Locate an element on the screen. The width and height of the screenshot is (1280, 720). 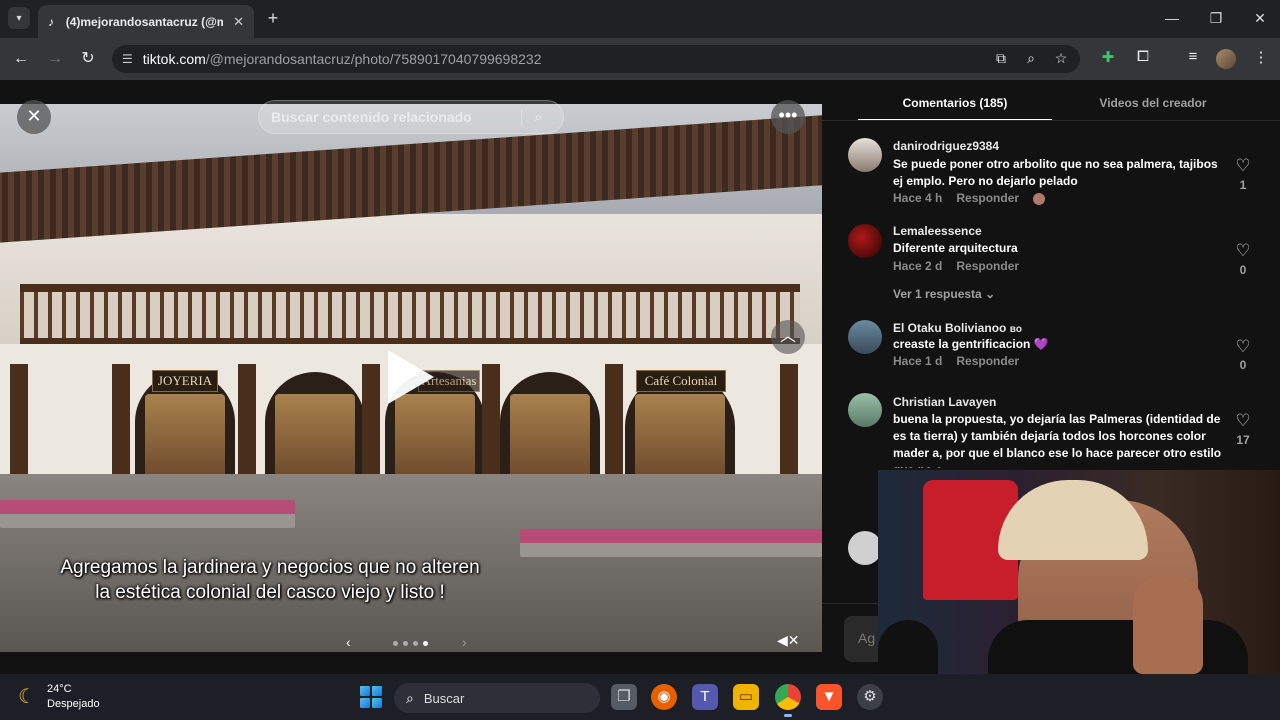
forward-button: → is located at coordinates (55, 60).